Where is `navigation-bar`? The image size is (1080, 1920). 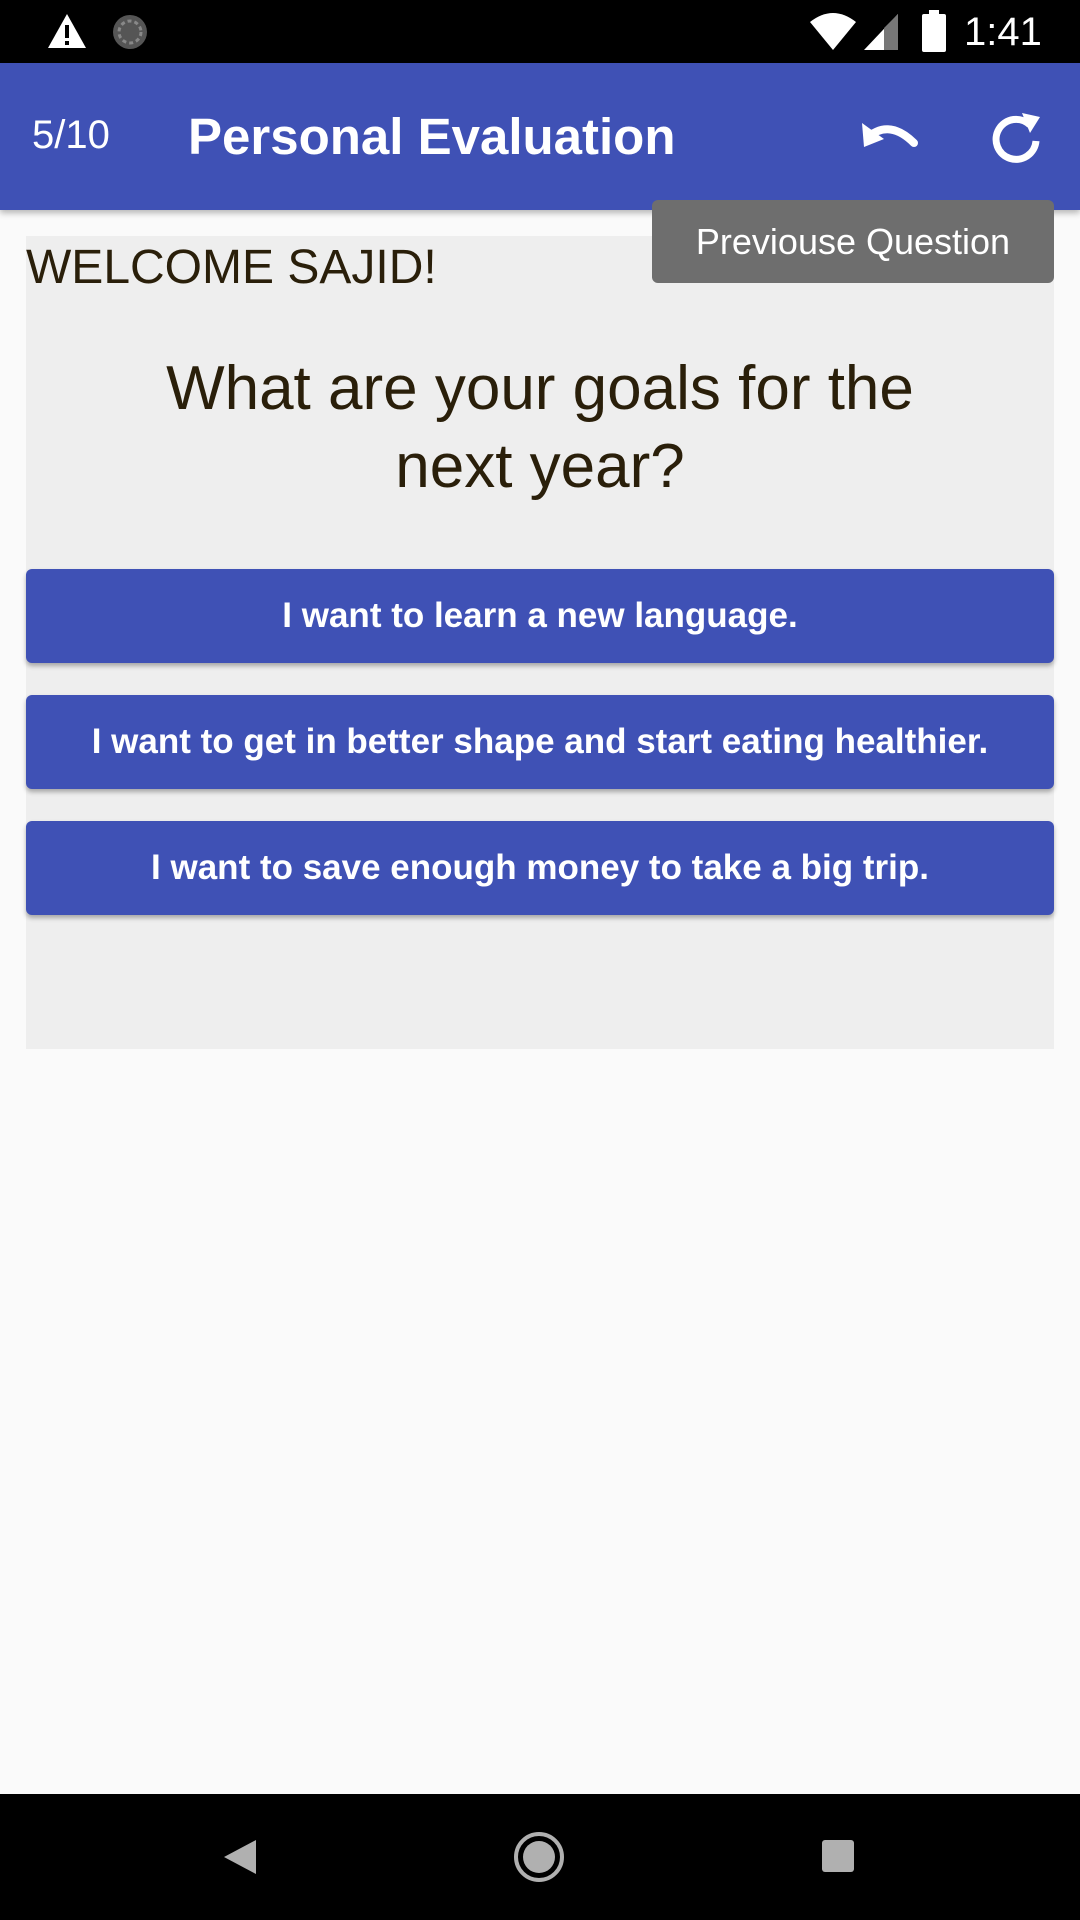 navigation-bar is located at coordinates (540, 1857).